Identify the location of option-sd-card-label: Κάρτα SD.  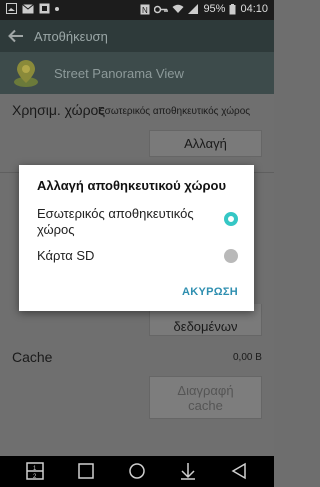
(66, 255).